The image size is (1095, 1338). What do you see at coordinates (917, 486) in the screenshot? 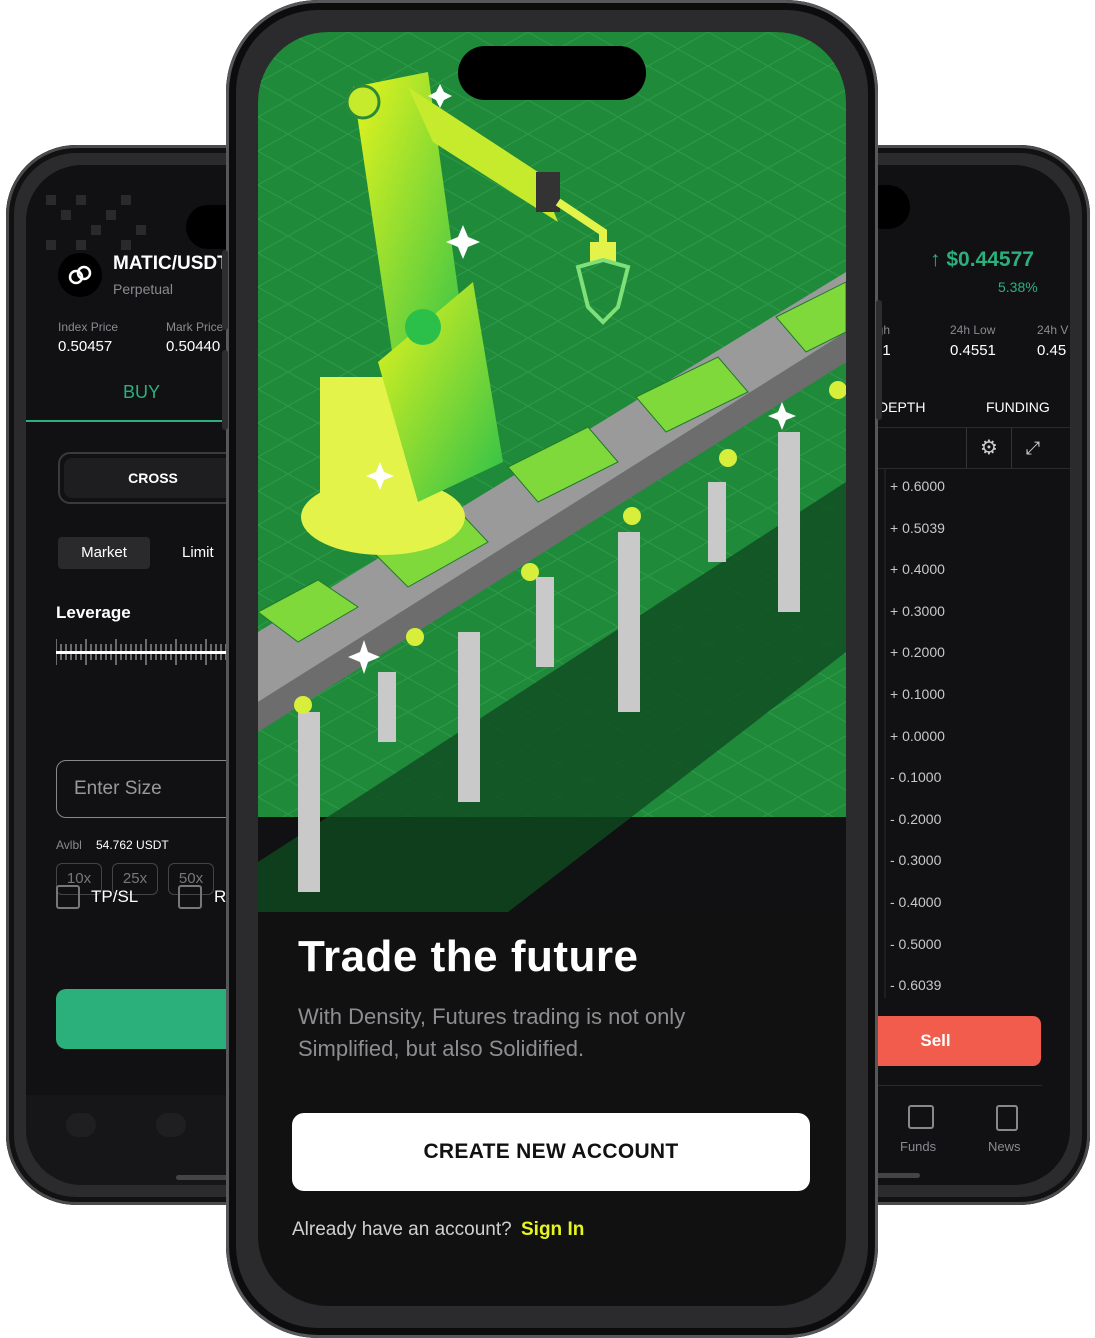
I see `price-axis-label: + 0.6000` at bounding box center [917, 486].